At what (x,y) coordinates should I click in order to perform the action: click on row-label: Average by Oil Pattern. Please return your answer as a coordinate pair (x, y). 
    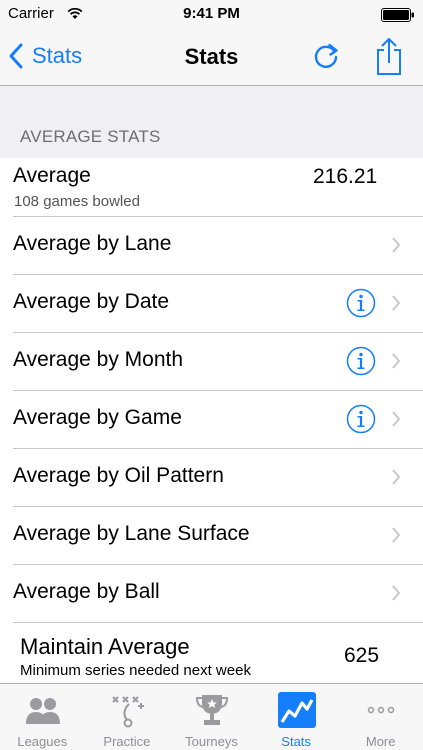
    Looking at the image, I should click on (118, 475).